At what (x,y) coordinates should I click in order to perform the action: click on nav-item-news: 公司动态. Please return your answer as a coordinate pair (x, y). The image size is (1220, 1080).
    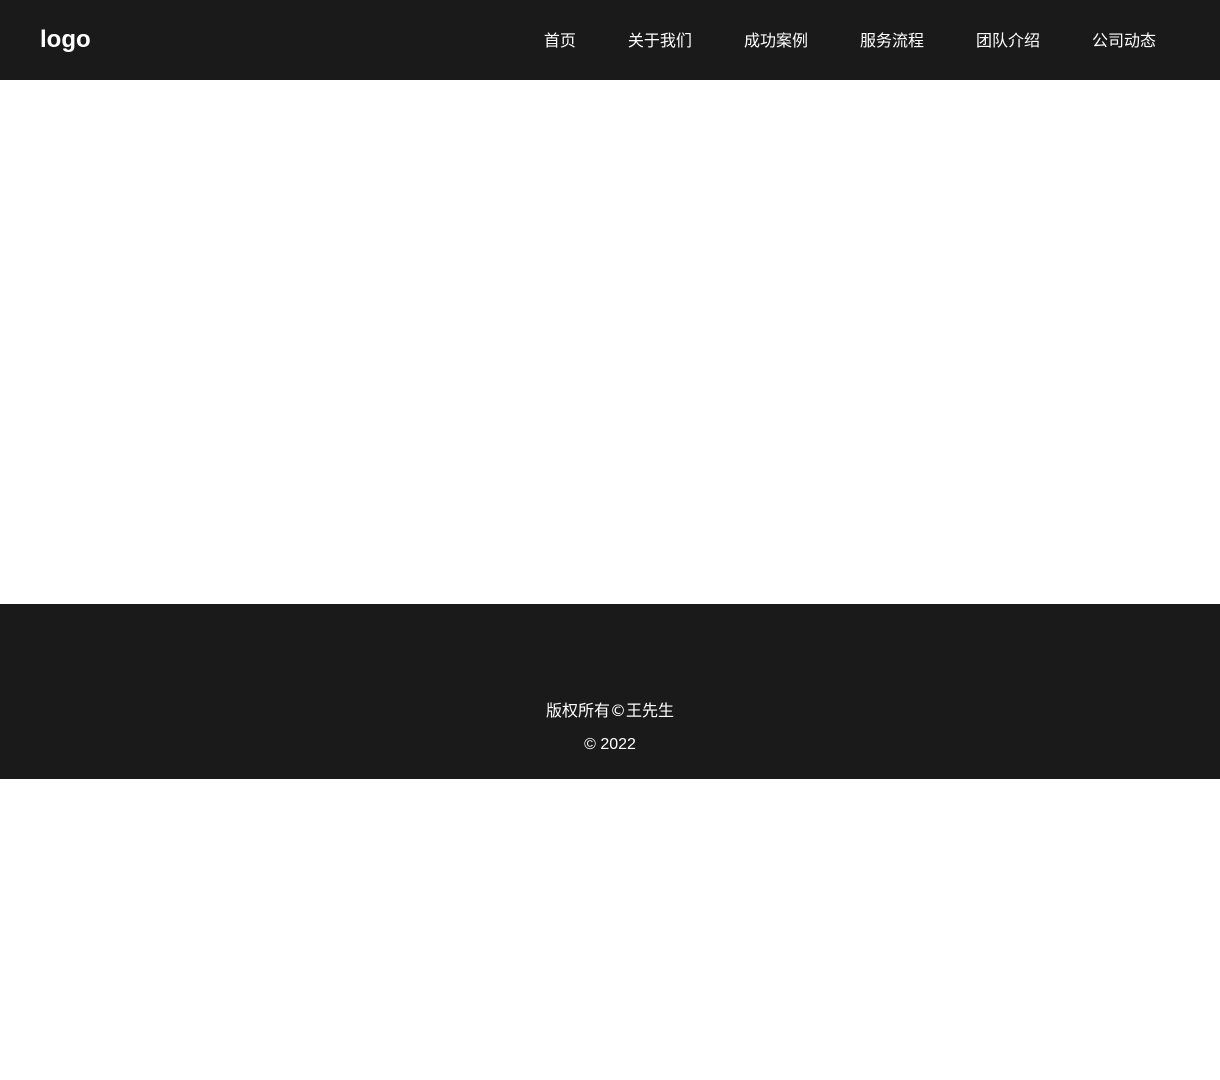
    Looking at the image, I should click on (1124, 40).